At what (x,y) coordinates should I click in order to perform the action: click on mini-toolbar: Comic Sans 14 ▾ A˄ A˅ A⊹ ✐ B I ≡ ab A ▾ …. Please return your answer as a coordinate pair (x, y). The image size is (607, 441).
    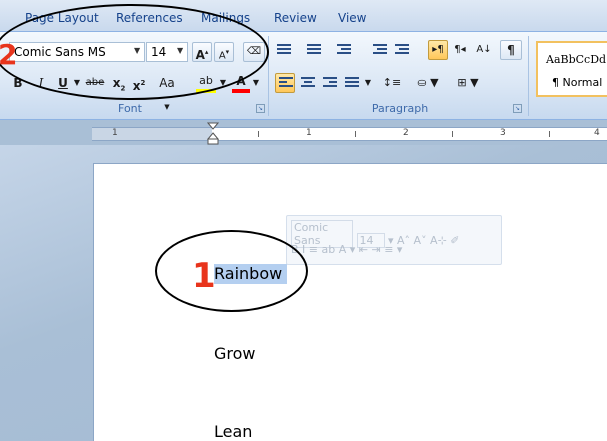
    Looking at the image, I should click on (394, 240).